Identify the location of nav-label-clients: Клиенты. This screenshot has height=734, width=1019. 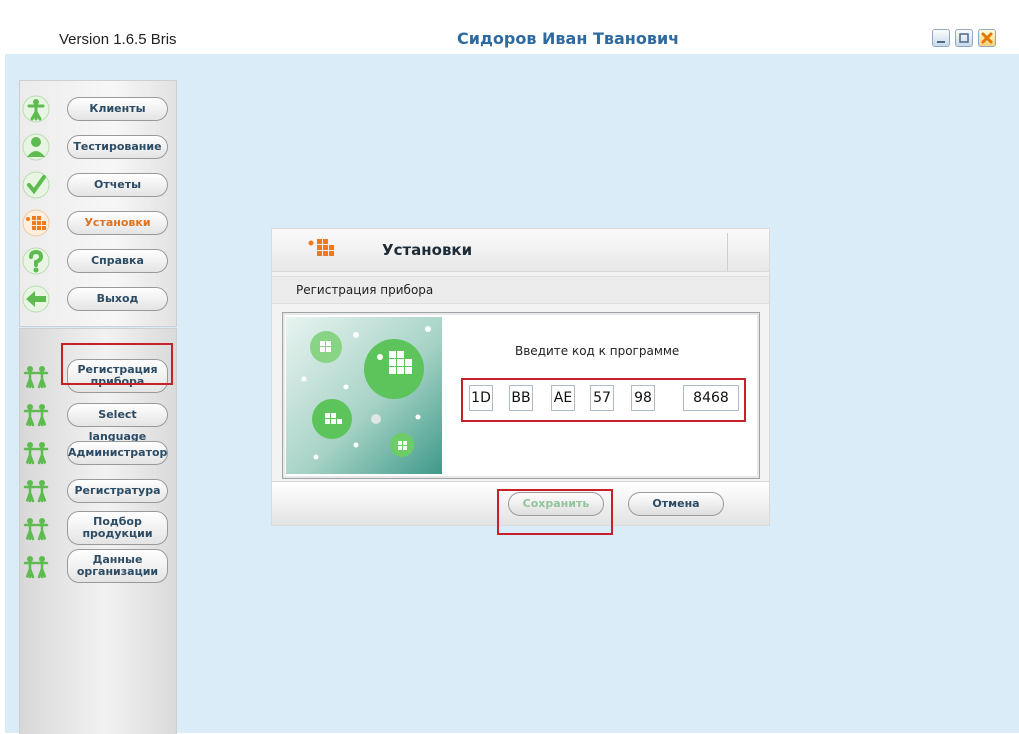
(117, 109).